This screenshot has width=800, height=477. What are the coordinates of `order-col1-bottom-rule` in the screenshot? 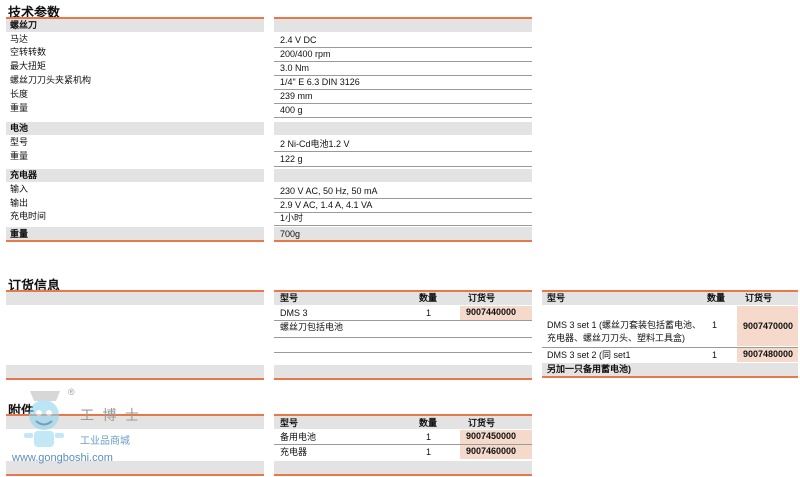 It's located at (135, 379).